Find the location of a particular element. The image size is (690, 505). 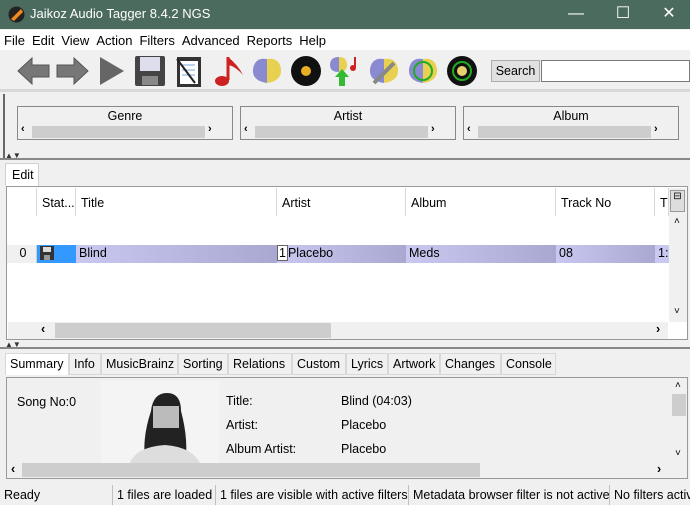

menu-view: View is located at coordinates (74, 39).